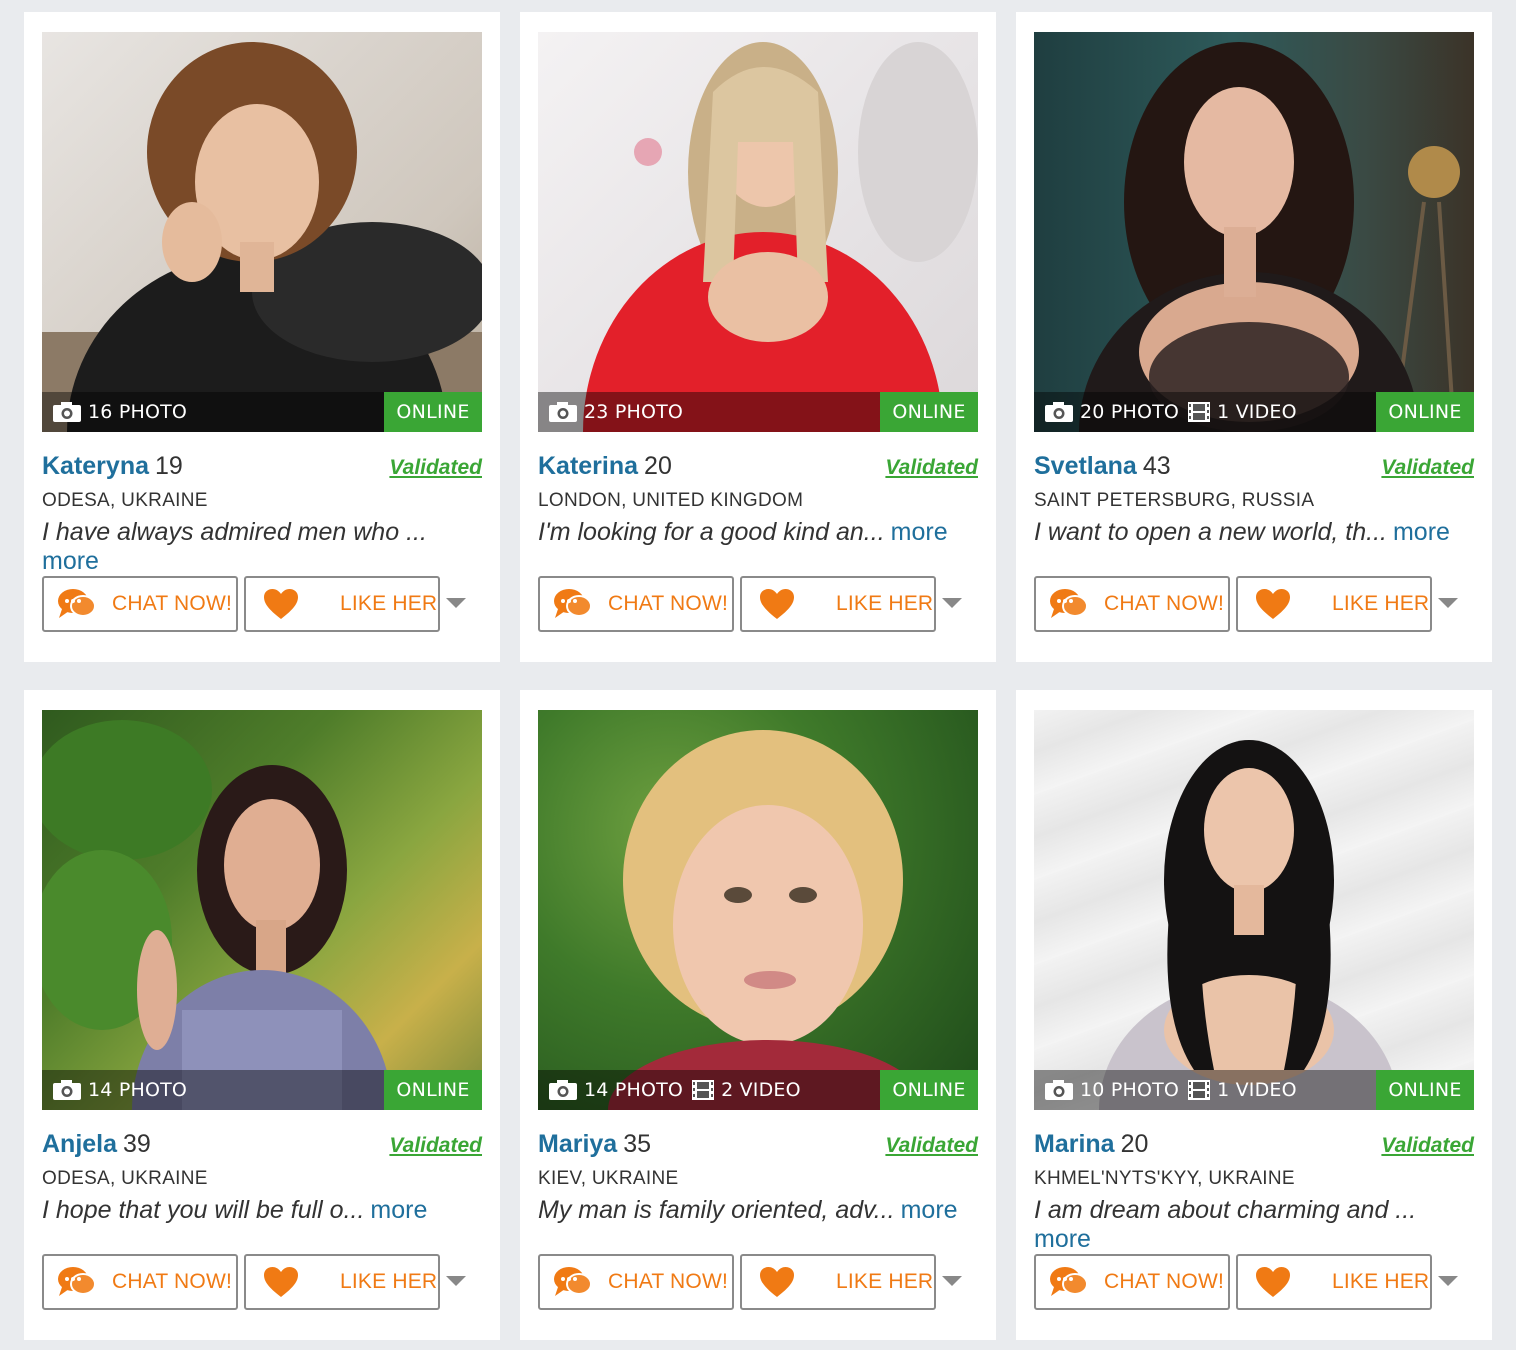 This screenshot has height=1350, width=1516. I want to click on profile-photo: 23 PHOTO ONLINE, so click(758, 232).